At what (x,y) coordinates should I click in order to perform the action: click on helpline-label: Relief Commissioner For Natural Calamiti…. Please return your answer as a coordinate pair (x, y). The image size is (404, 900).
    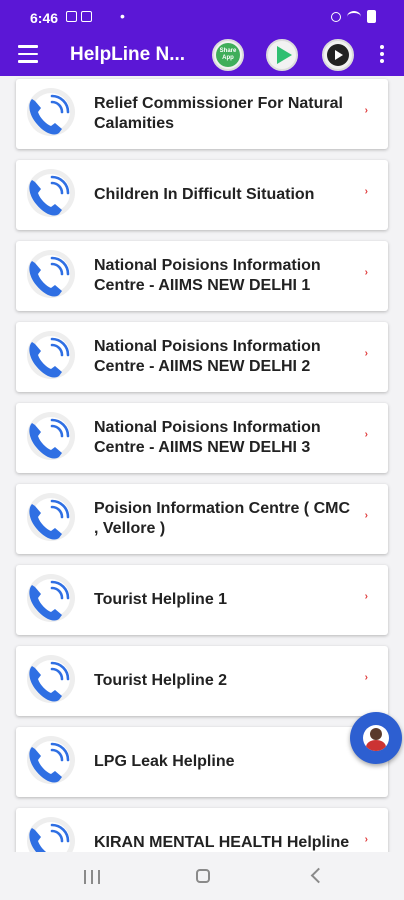
    Looking at the image, I should click on (218, 113).